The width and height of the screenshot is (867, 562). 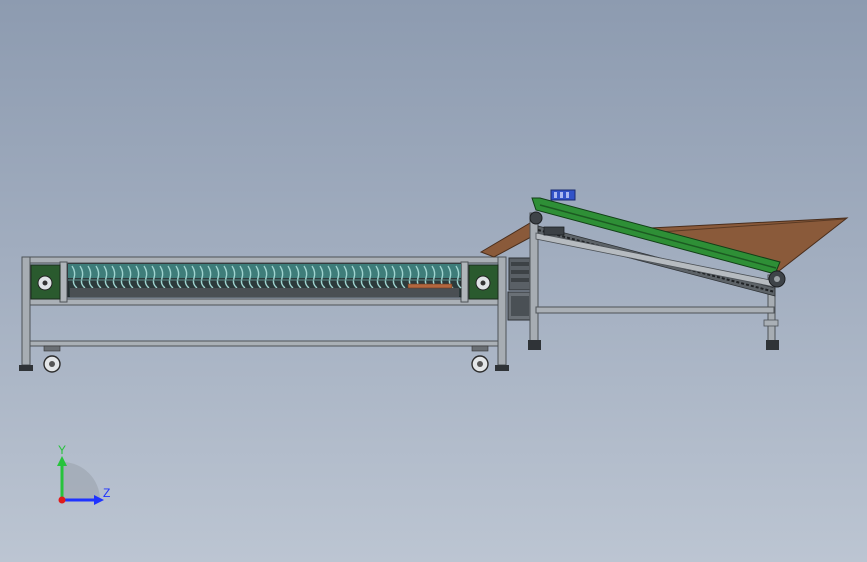 What do you see at coordinates (264, 302) in the screenshot?
I see `lower-rail` at bounding box center [264, 302].